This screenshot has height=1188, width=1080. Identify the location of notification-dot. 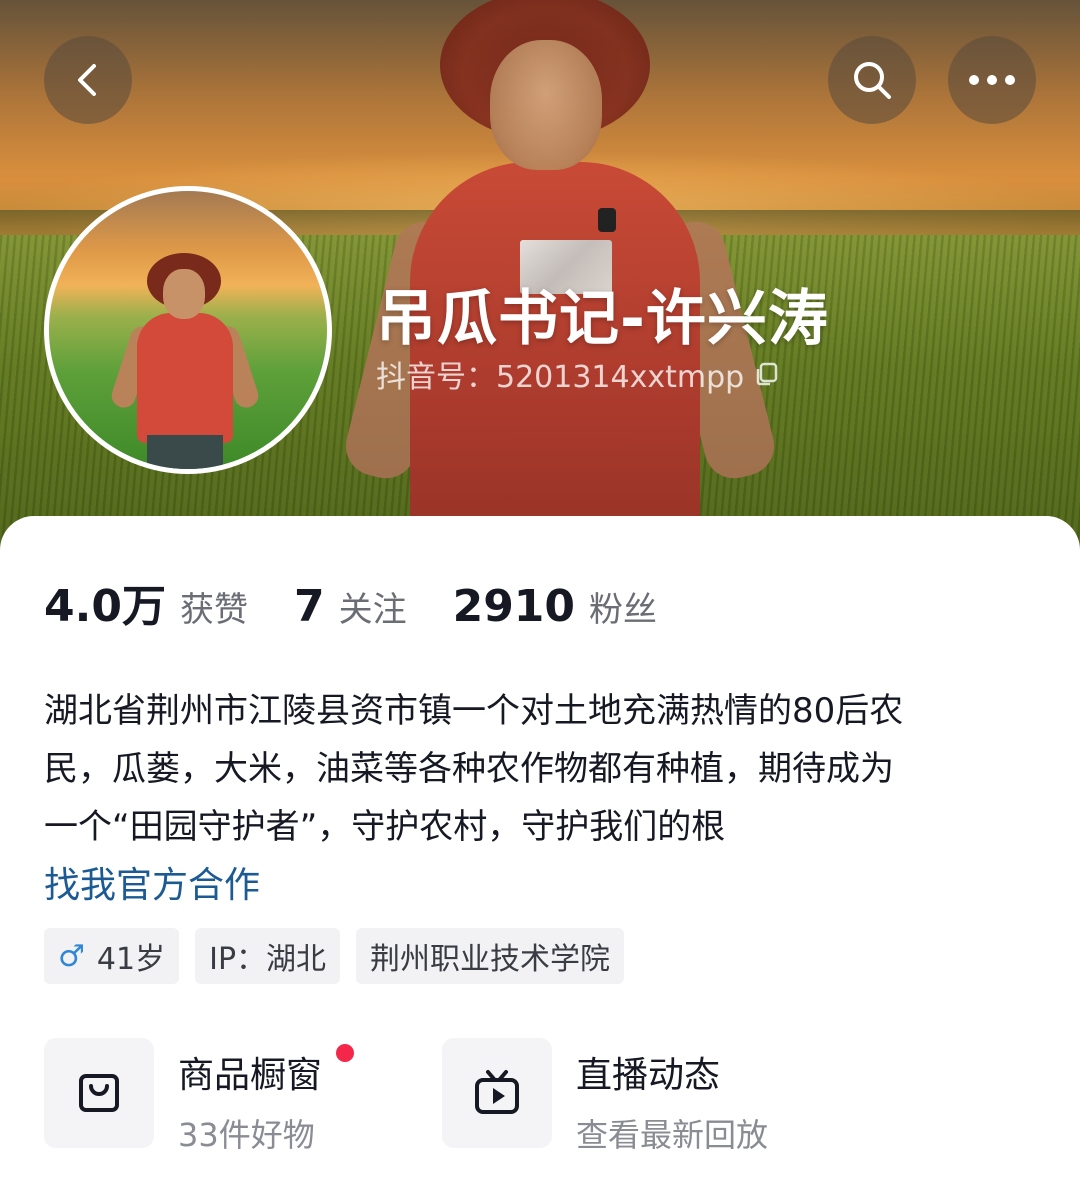
(345, 1053).